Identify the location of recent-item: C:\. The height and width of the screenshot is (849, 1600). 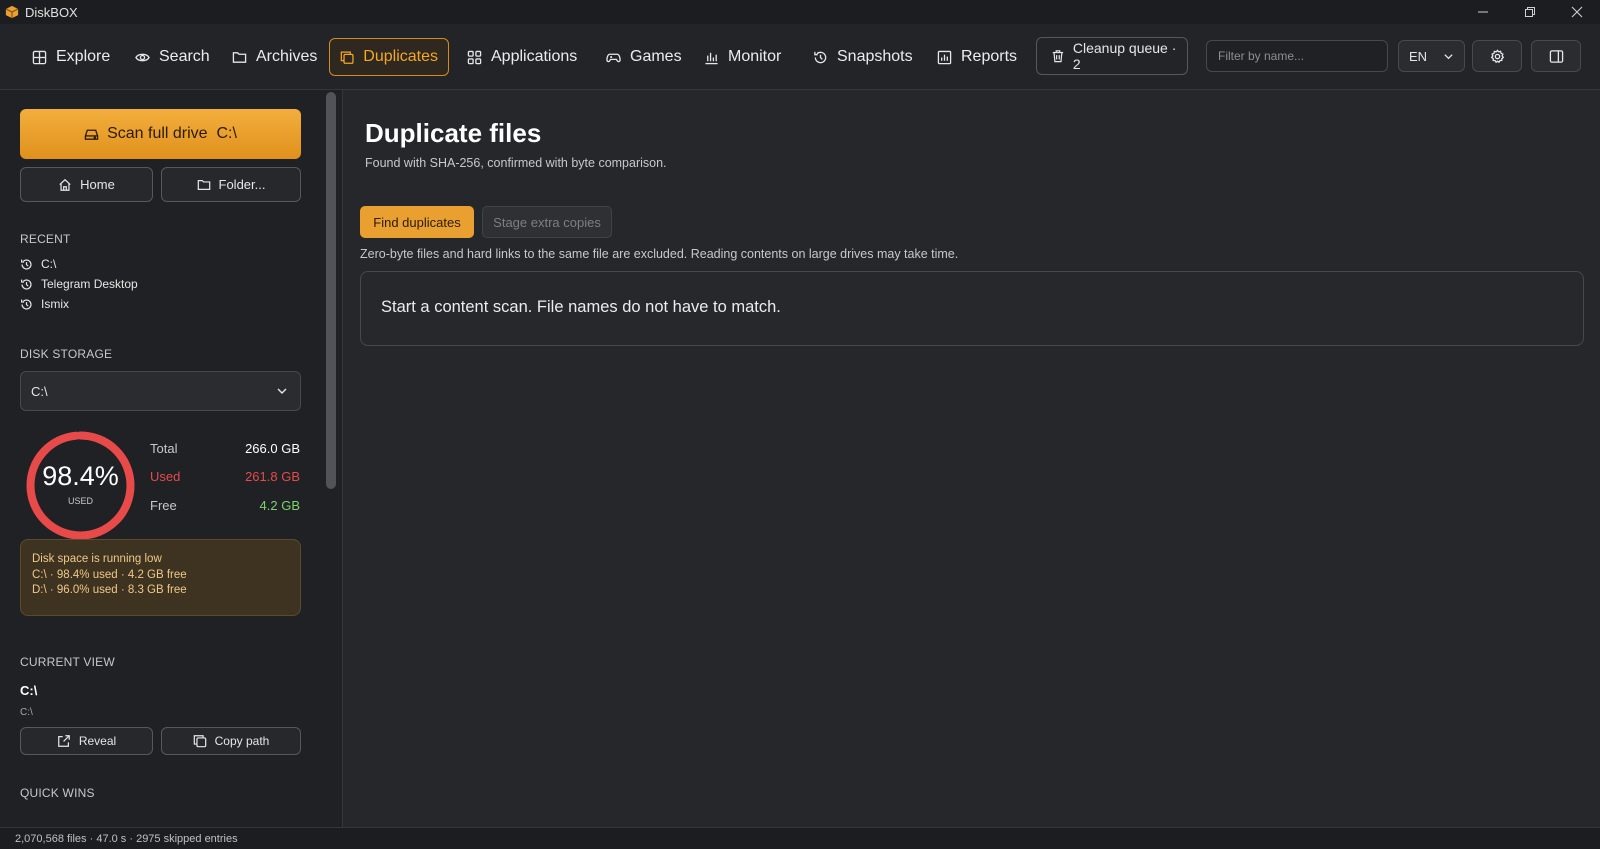
(38, 264).